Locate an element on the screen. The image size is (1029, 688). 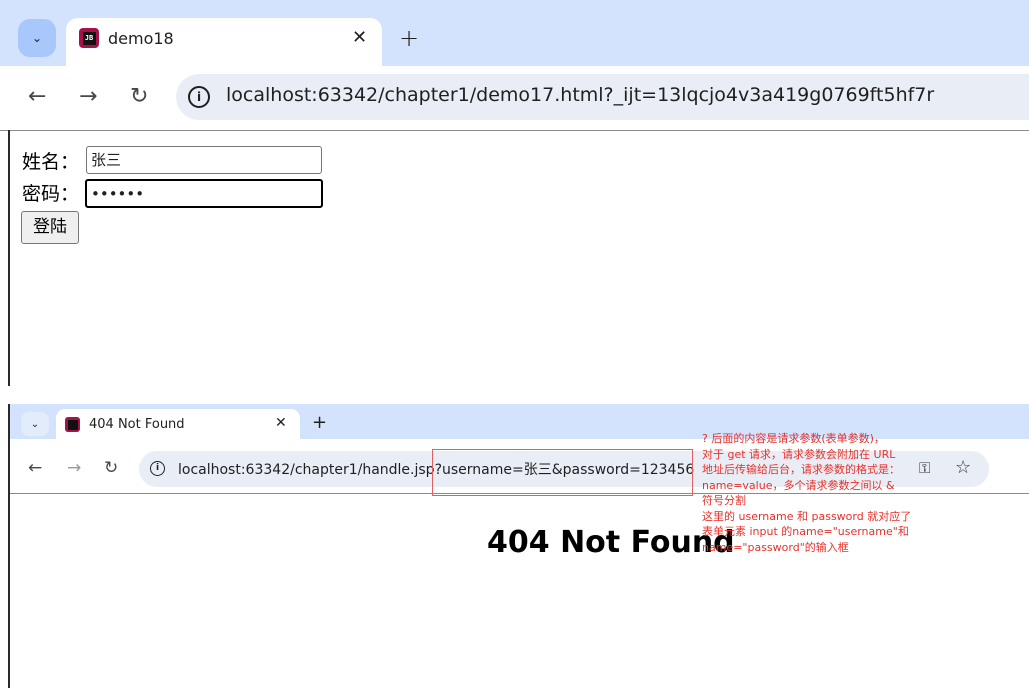
password-label: 密码： is located at coordinates (51, 194).